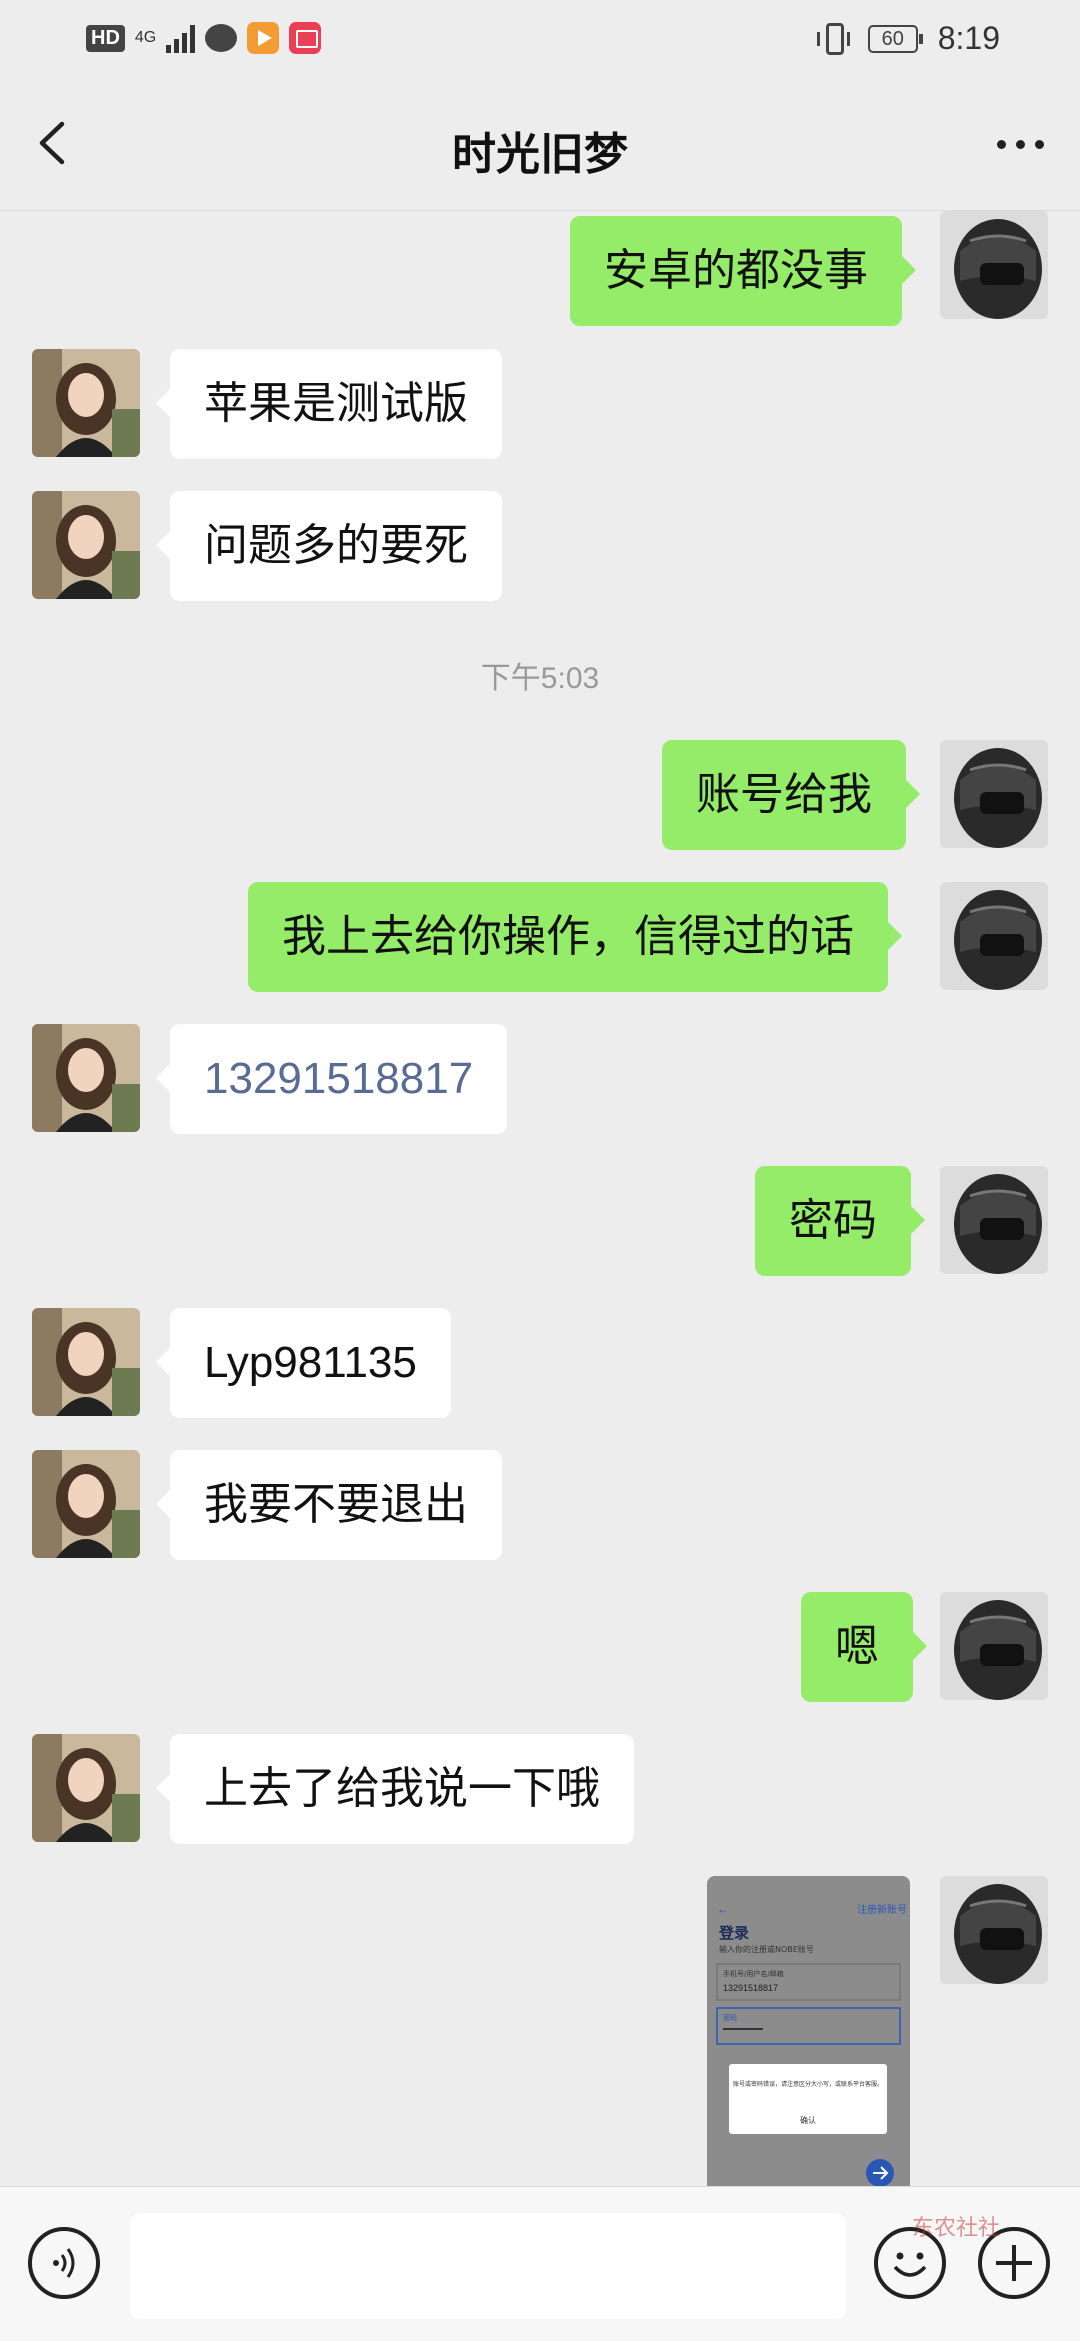 This screenshot has width=1080, height=2341. I want to click on message-bubble-in: 问题多的要死, so click(329, 546).